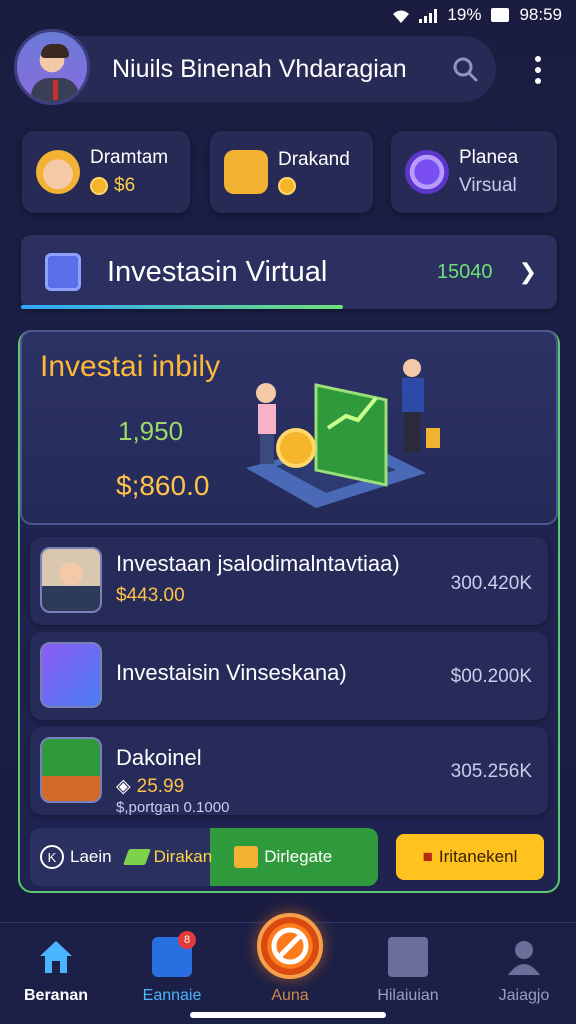 Image resolution: width=576 pixels, height=1024 pixels. I want to click on user-avatar-icon, so click(58, 172).